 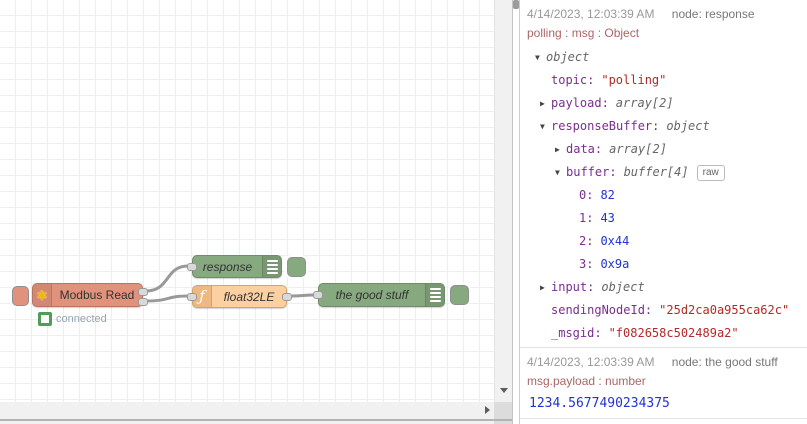 What do you see at coordinates (604, 264) in the screenshot?
I see `tree-row: 3: 0x9a` at bounding box center [604, 264].